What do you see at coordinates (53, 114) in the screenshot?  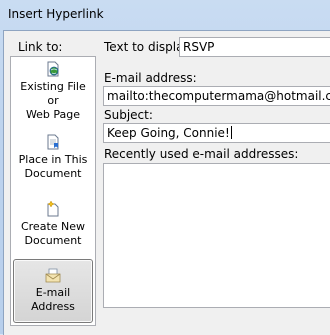 I see `place-label-line2: Web Page` at bounding box center [53, 114].